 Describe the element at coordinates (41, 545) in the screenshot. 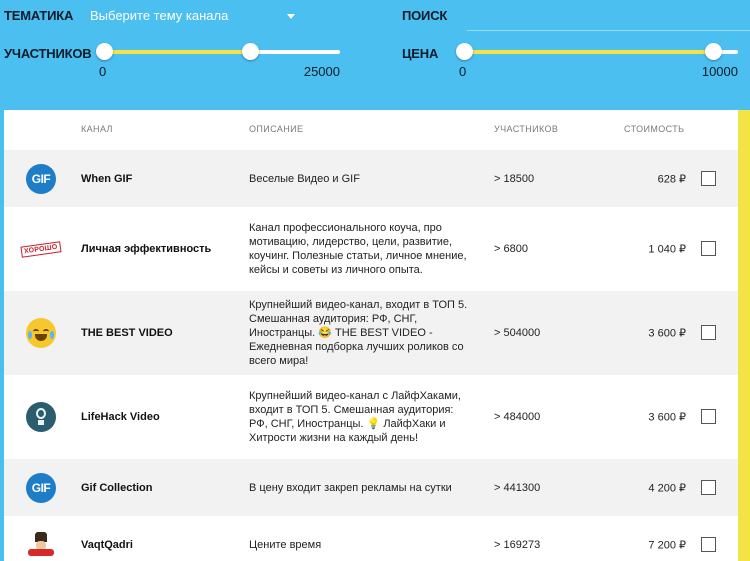

I see `vaqtqadri-logo-icon` at that location.